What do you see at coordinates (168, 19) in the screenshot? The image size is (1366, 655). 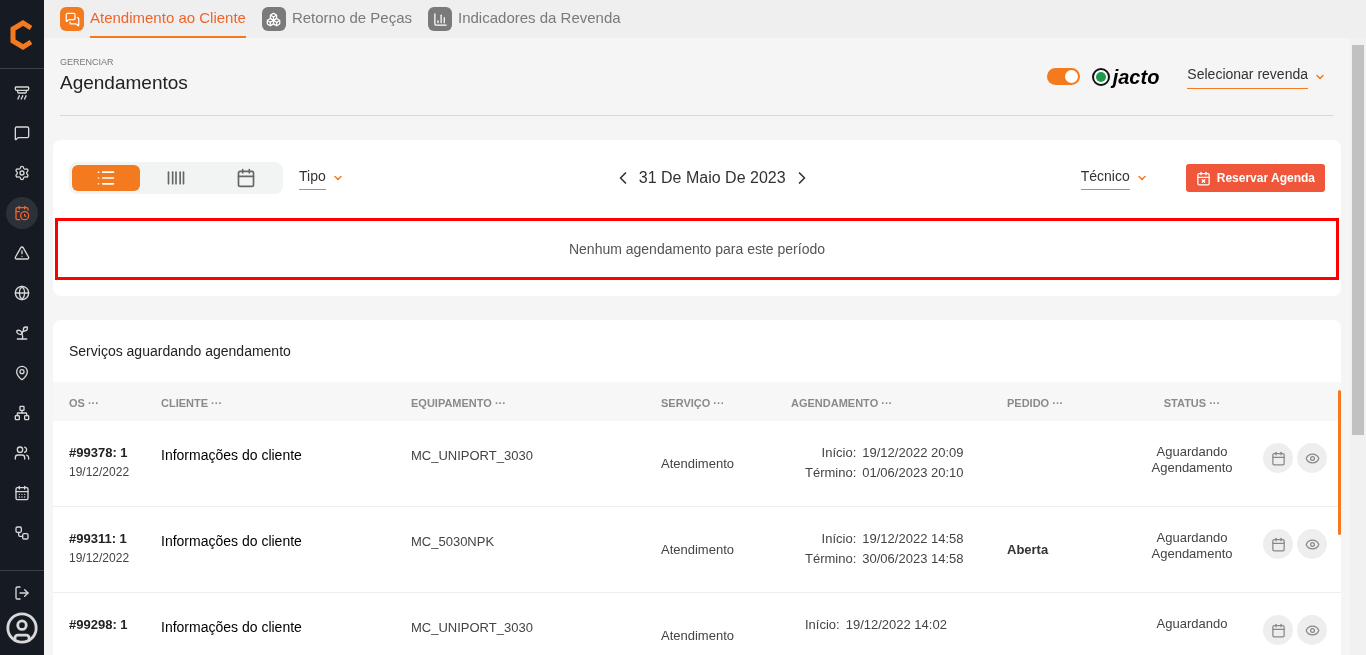 I see `nav-tab: Atendimento ao Cliente` at bounding box center [168, 19].